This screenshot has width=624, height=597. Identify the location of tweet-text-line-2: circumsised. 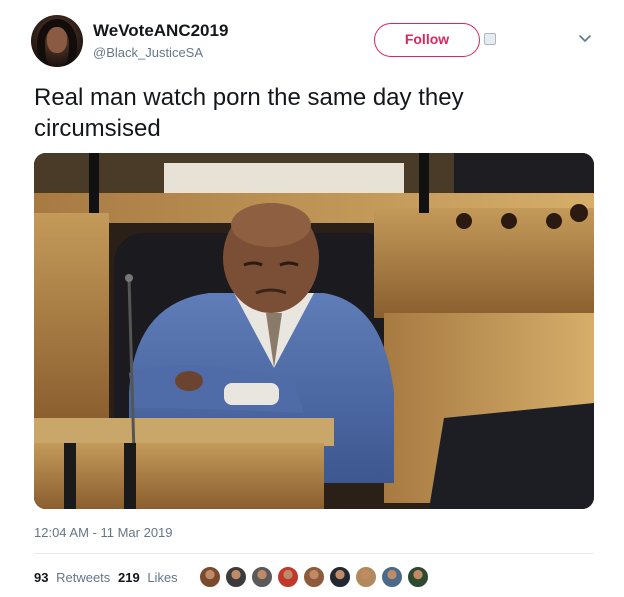
(97, 128).